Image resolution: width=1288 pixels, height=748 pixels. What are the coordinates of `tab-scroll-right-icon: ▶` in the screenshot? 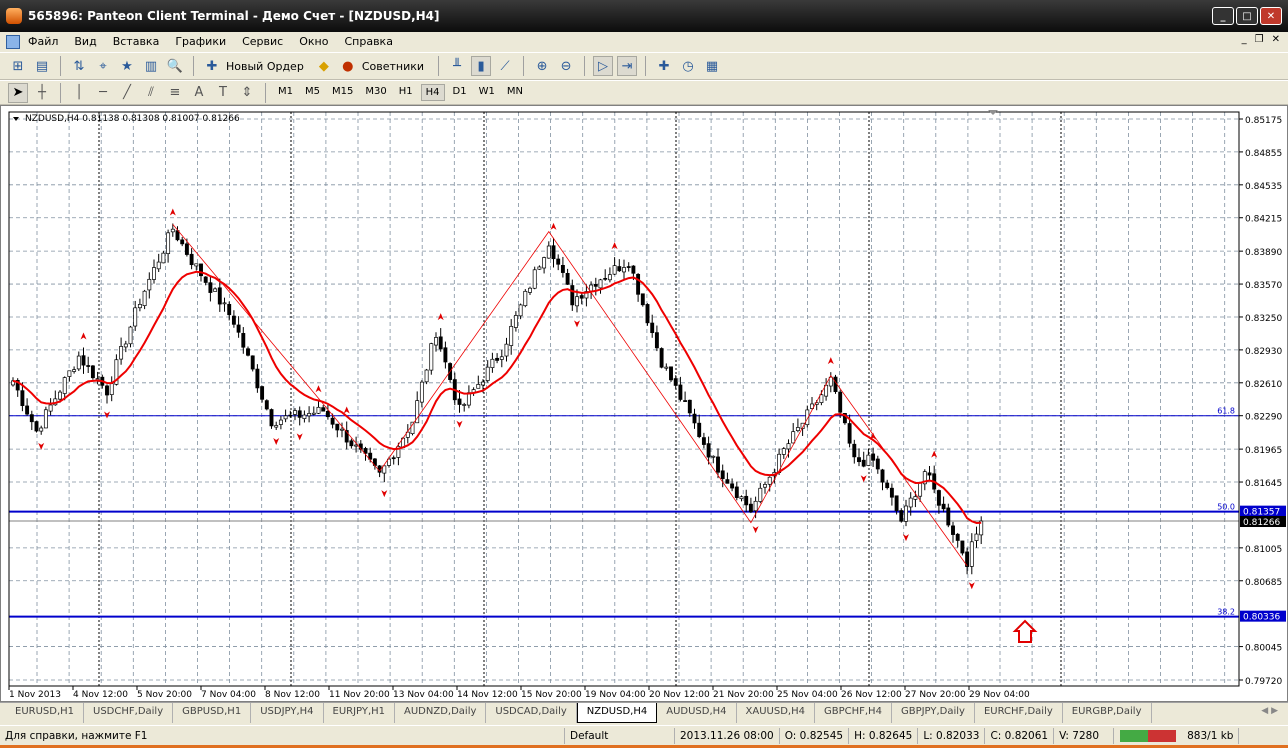 It's located at (1274, 711).